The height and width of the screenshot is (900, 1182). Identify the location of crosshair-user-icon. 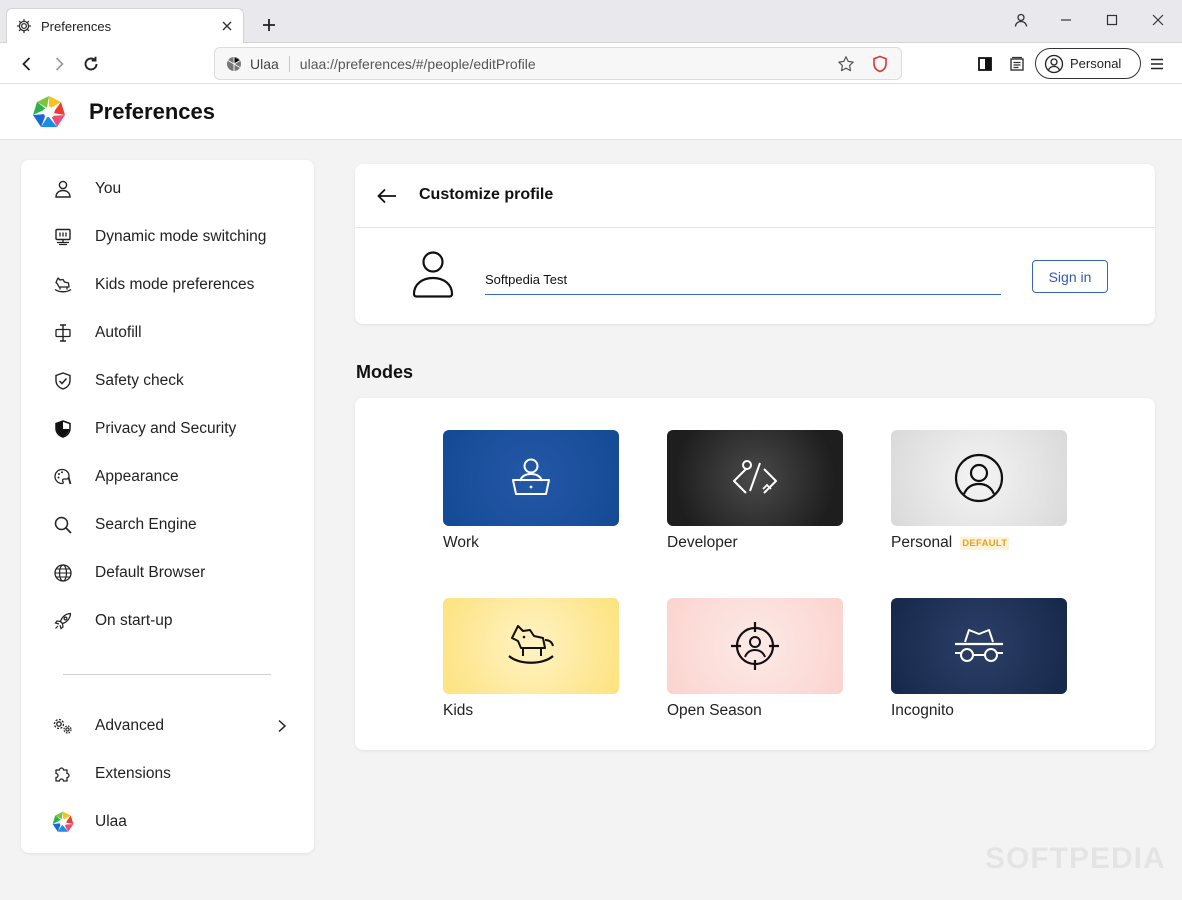
(755, 646).